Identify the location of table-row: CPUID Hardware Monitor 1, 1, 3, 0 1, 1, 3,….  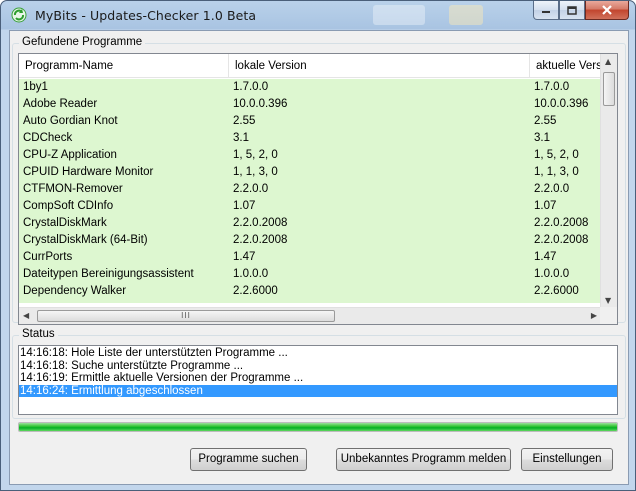
(310, 172).